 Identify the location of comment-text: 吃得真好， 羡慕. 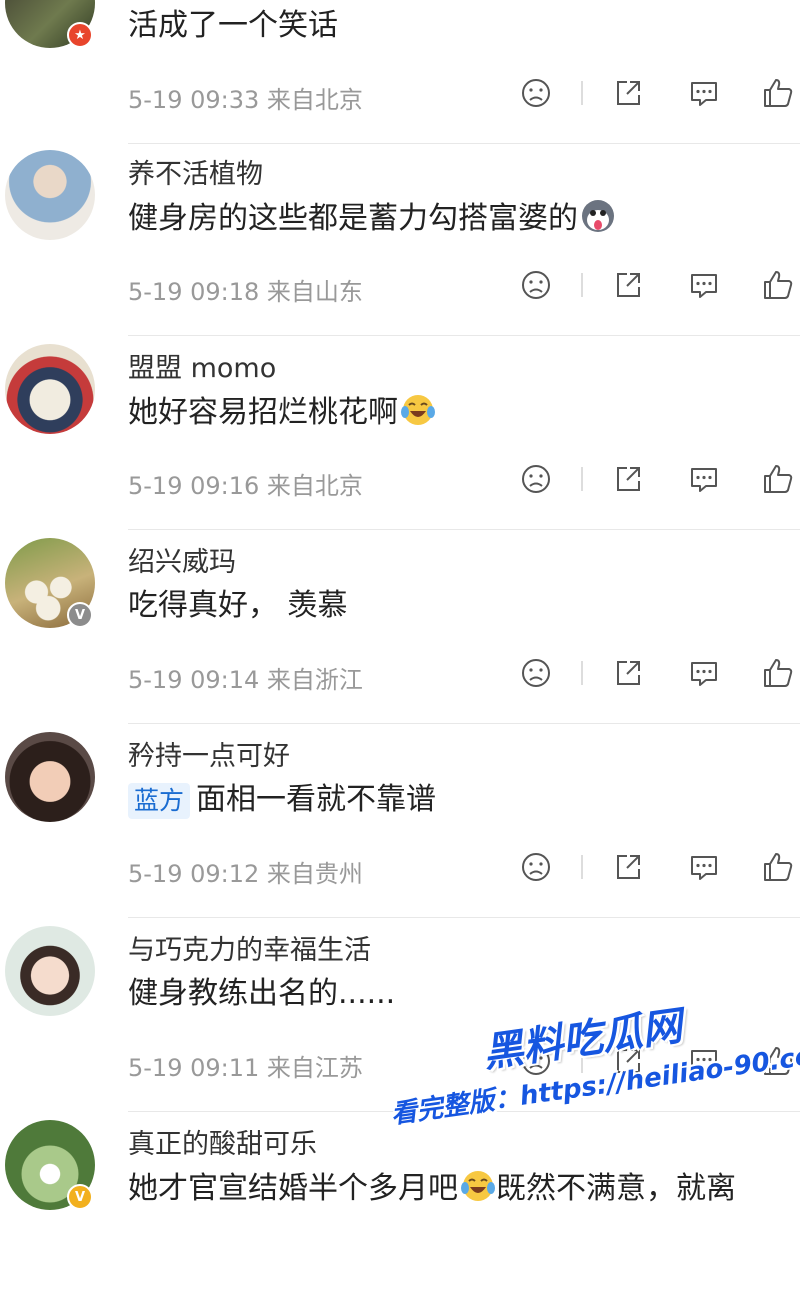
(238, 605).